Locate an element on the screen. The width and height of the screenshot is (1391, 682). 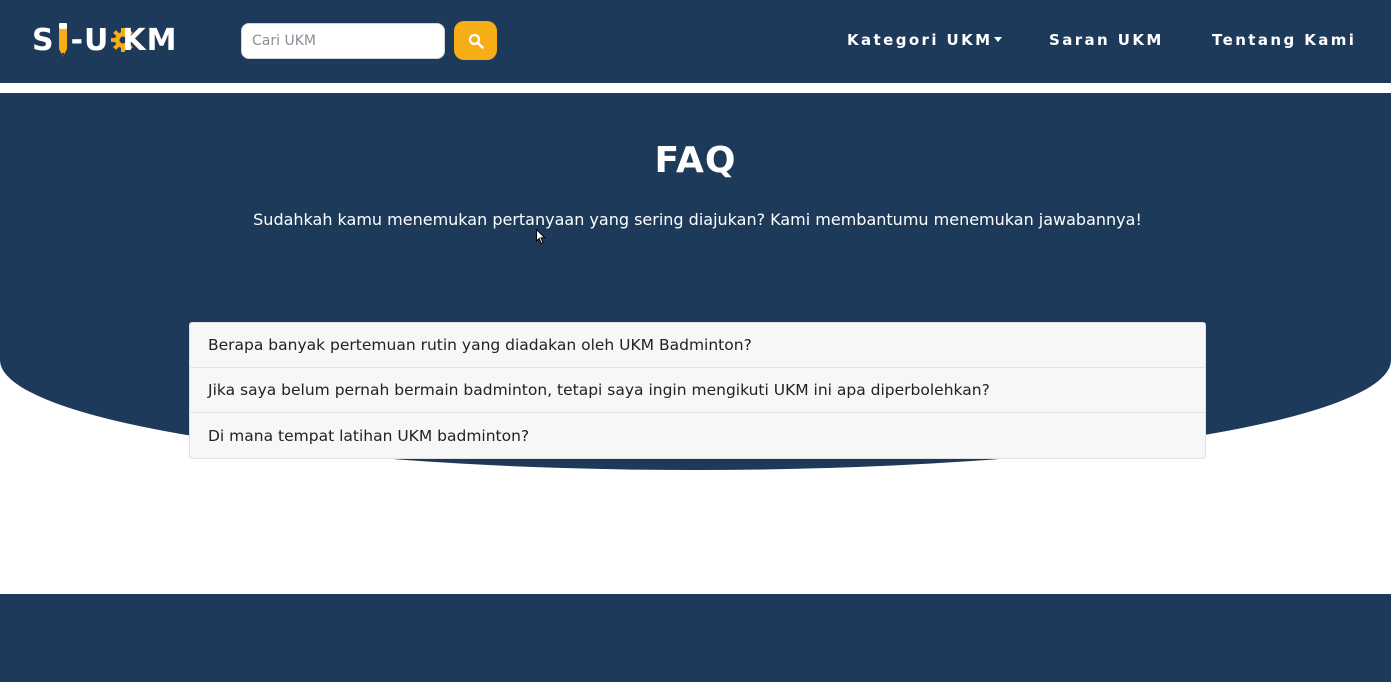
faq-item-question: Di mana tempat latihan UKM badminton? is located at coordinates (697, 435).